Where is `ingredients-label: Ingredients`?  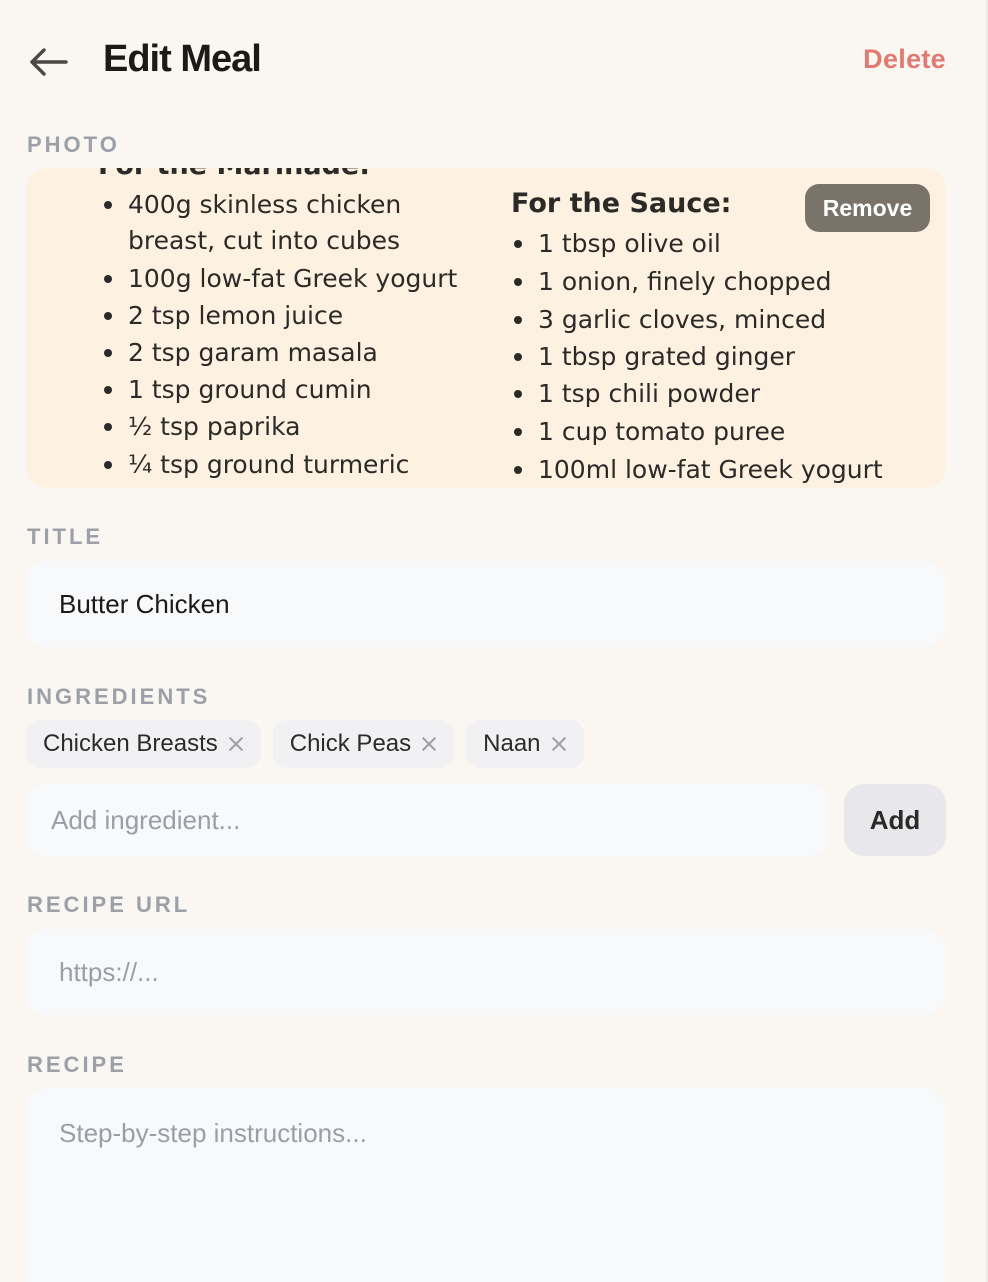 ingredients-label: Ingredients is located at coordinates (119, 696).